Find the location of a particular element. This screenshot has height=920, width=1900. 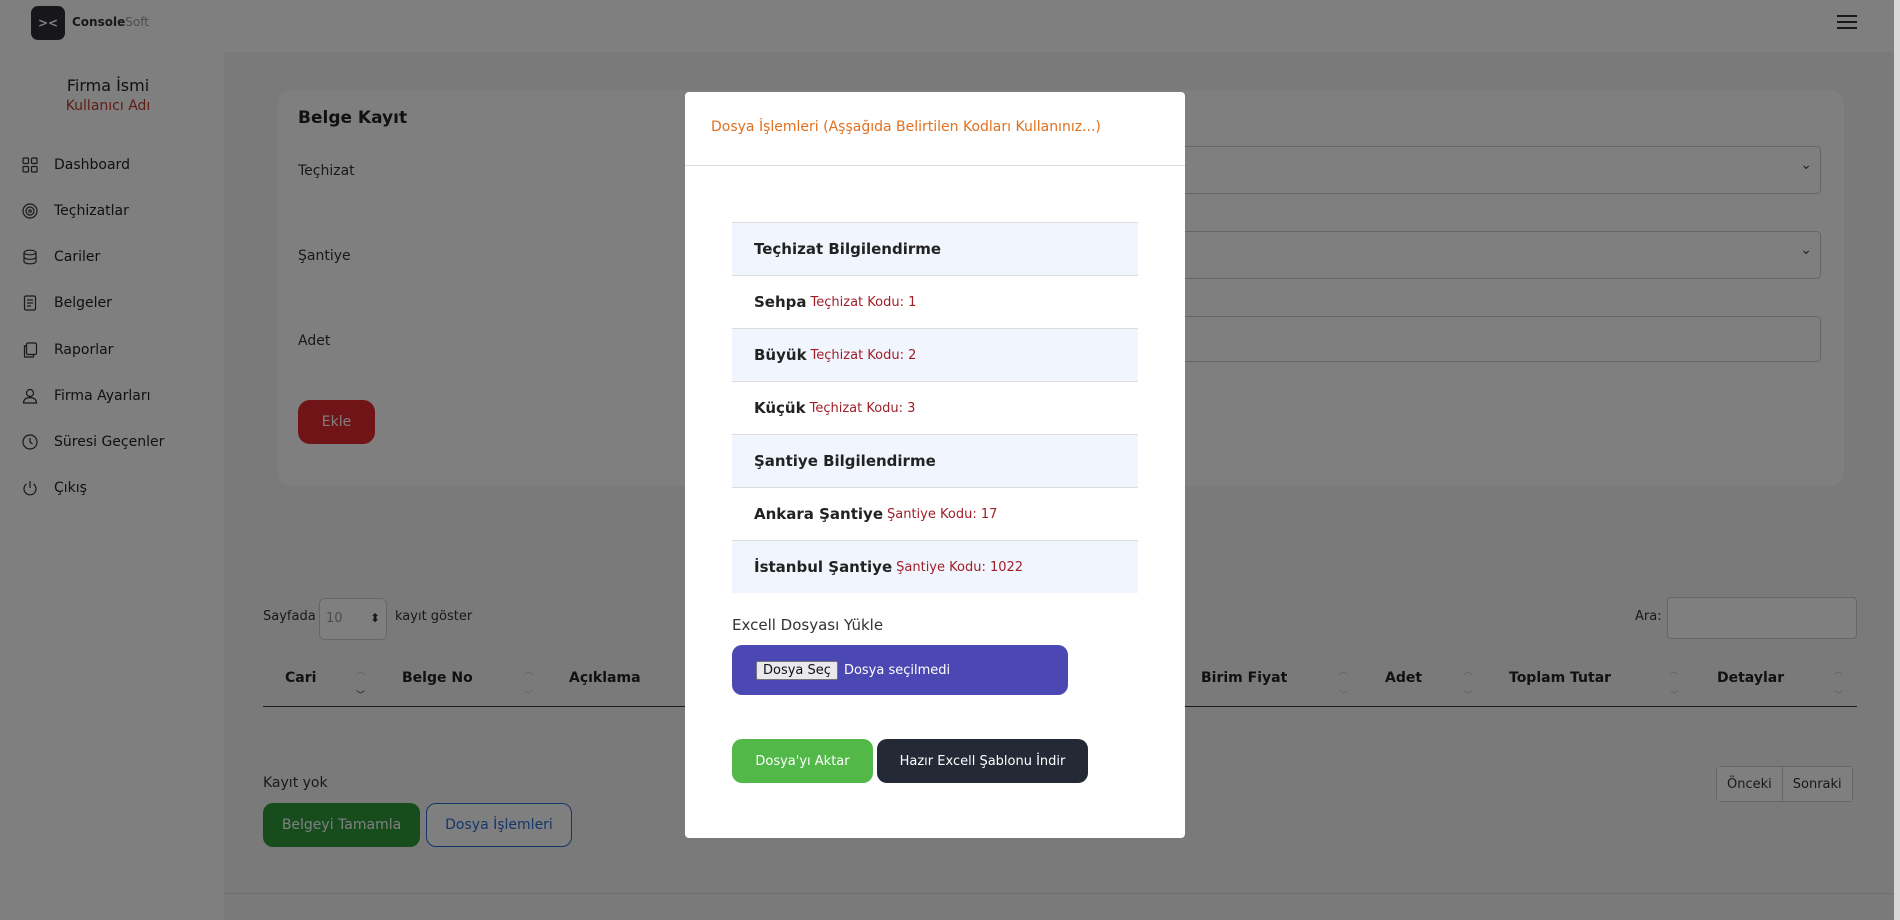

page-scrollbar is located at coordinates (1897, 460).